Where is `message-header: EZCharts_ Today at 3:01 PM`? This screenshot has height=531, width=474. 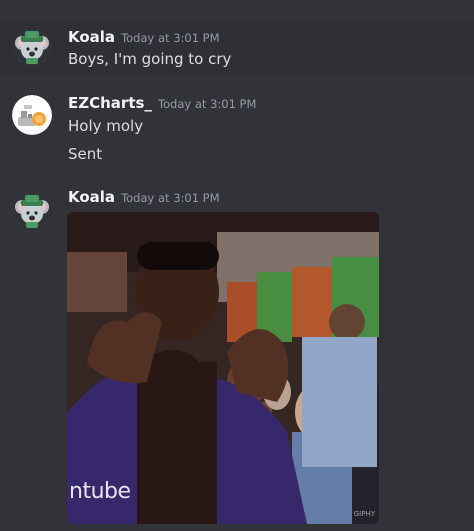
message-header: EZCharts_ Today at 3:01 PM is located at coordinates (162, 102).